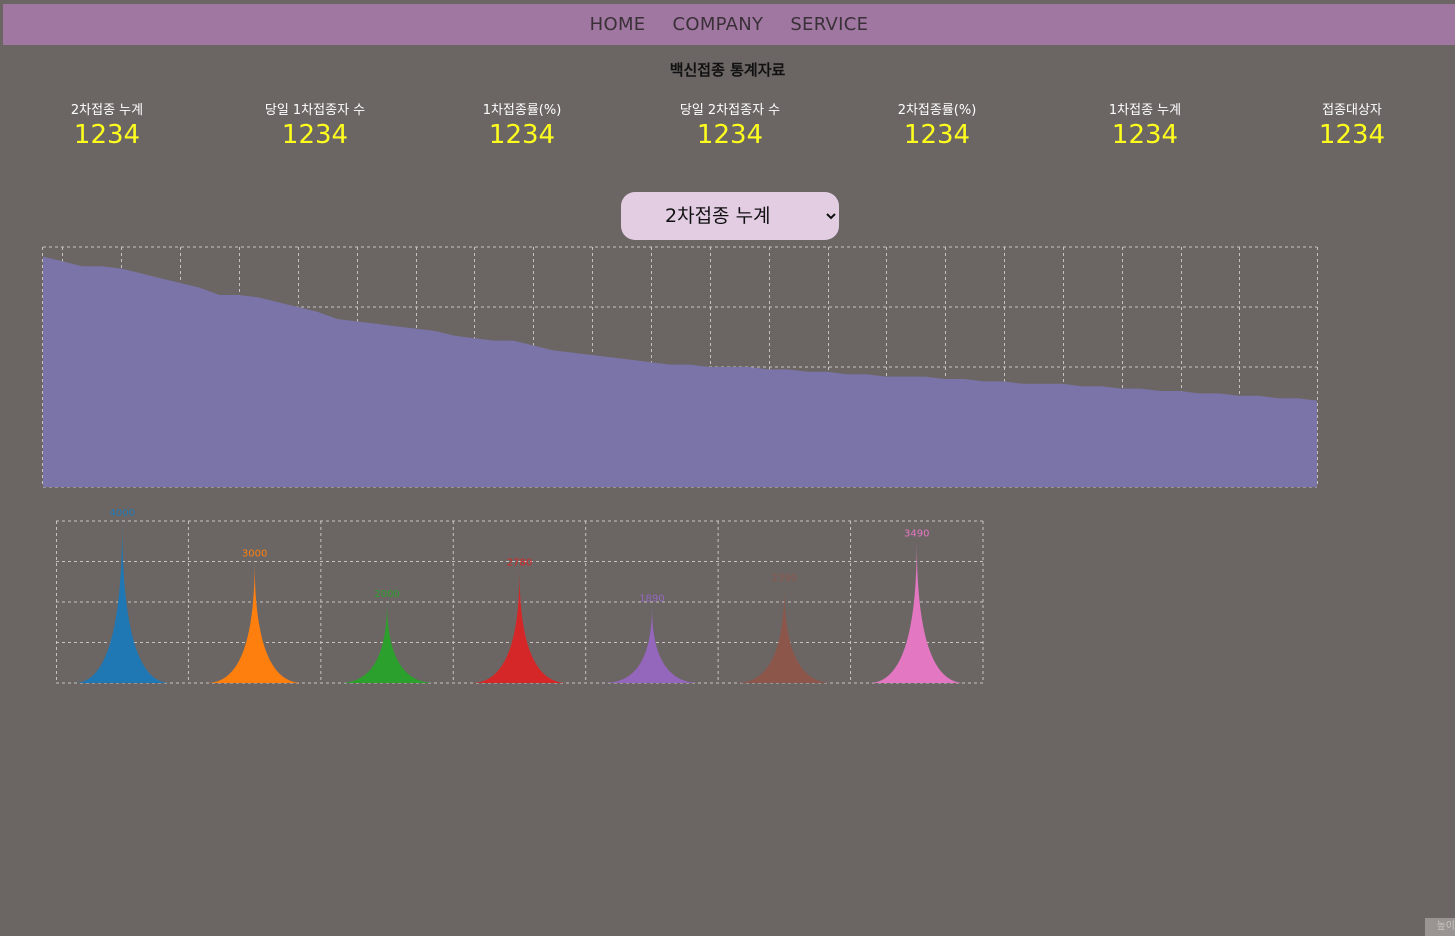 Image resolution: width=1455 pixels, height=936 pixels. Describe the element at coordinates (784, 578) in the screenshot. I see `bar-data-label: 2390` at that location.